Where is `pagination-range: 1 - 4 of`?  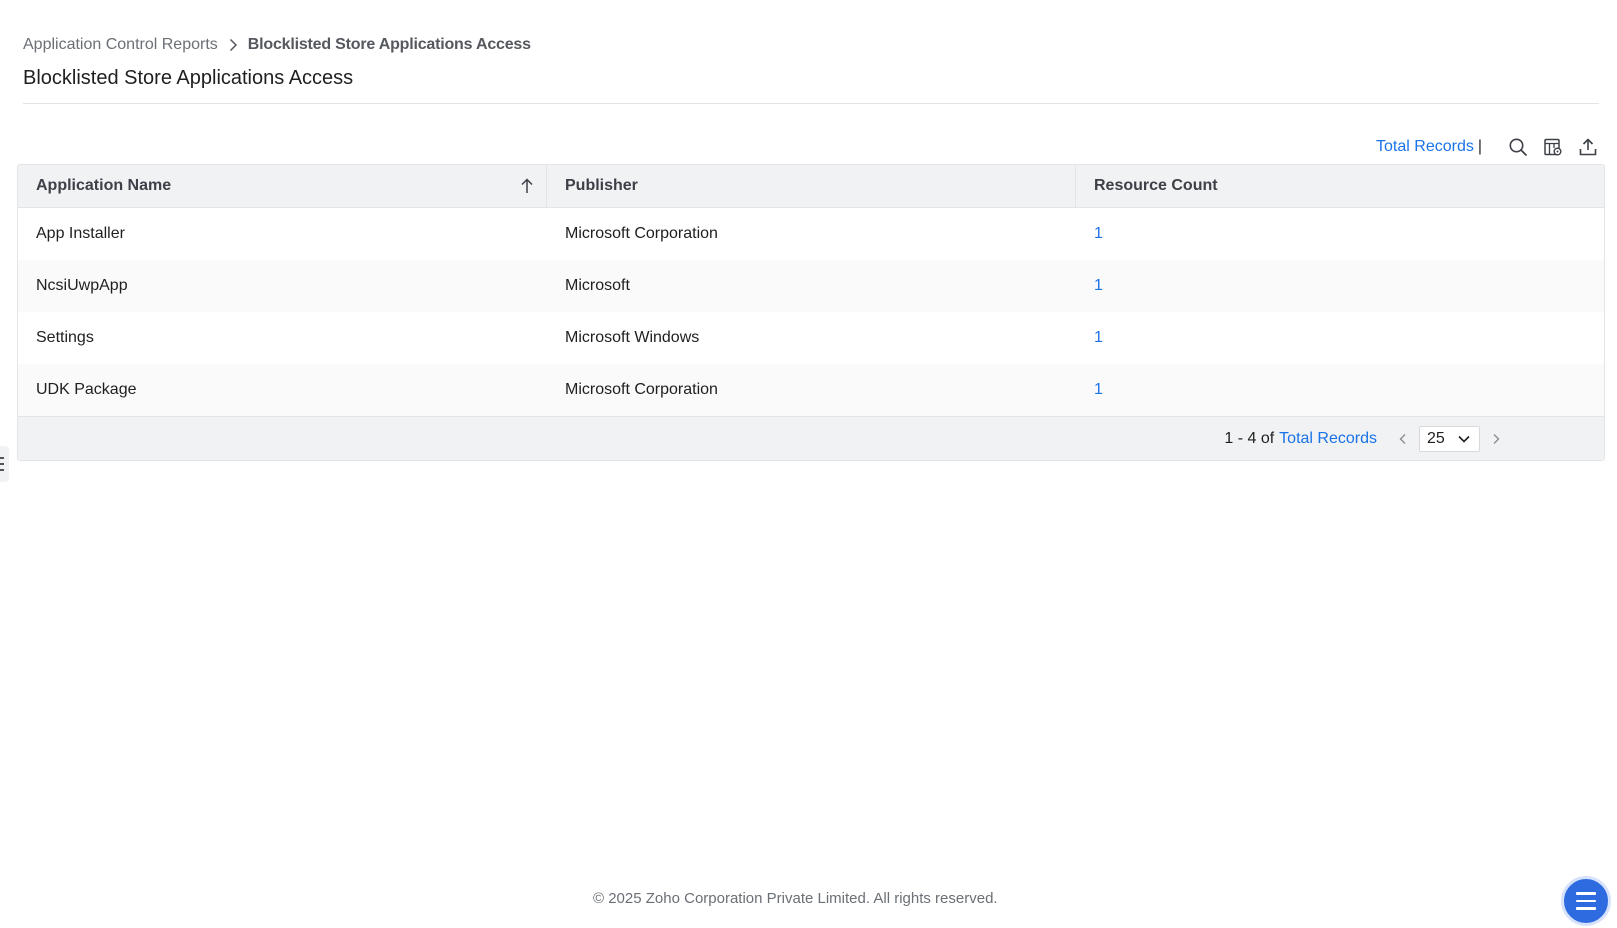 pagination-range: 1 - 4 of is located at coordinates (1249, 438).